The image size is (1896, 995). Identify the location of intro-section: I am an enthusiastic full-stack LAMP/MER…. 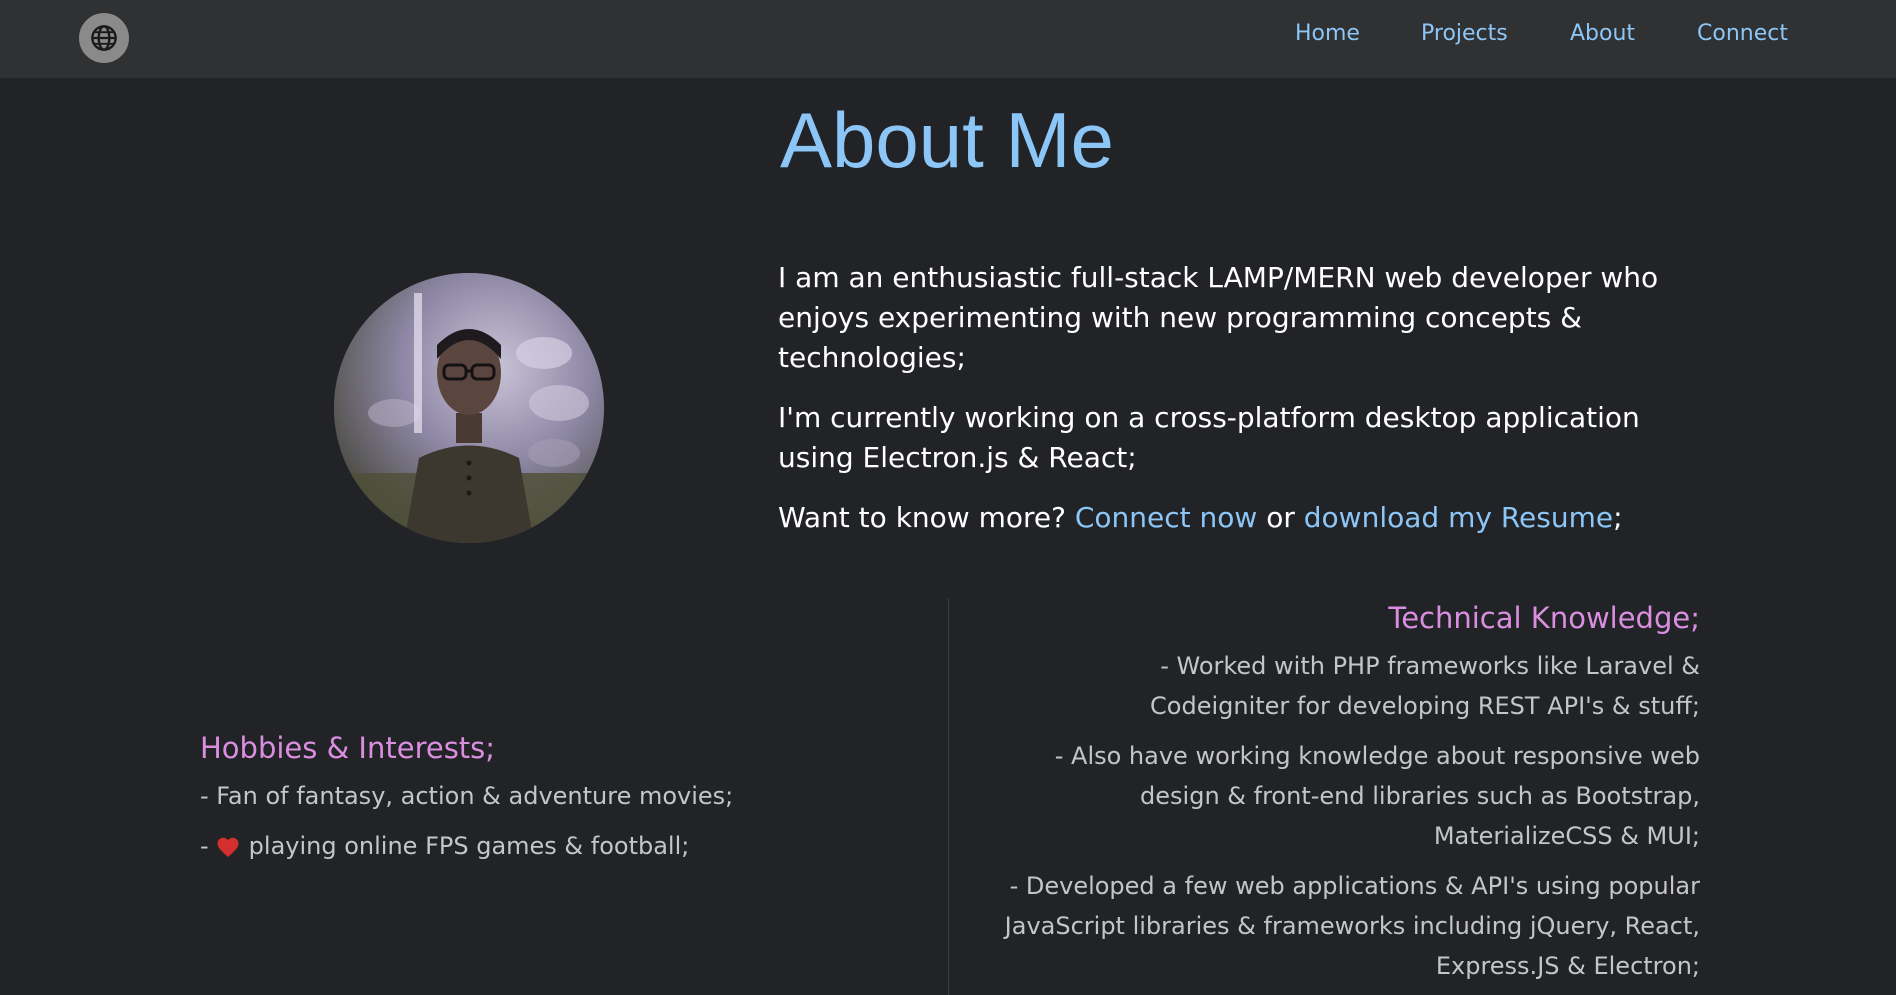
(1248, 408).